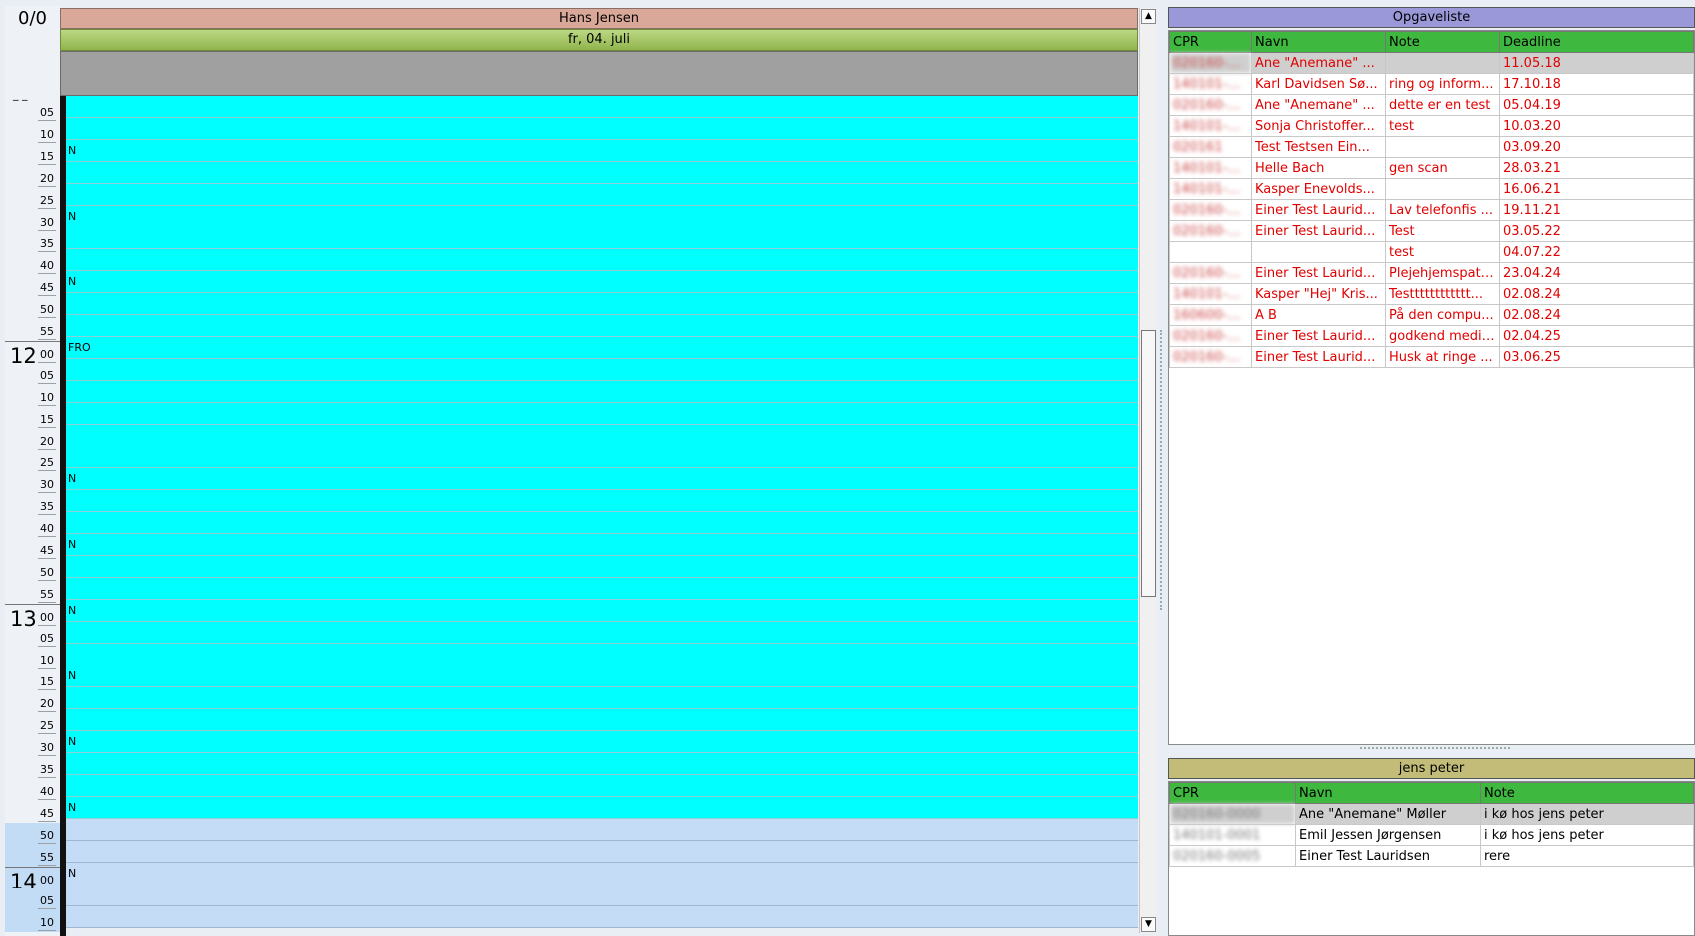 The width and height of the screenshot is (1695, 936). I want to click on cell-deadline: 02.08.24, so click(1596, 315).